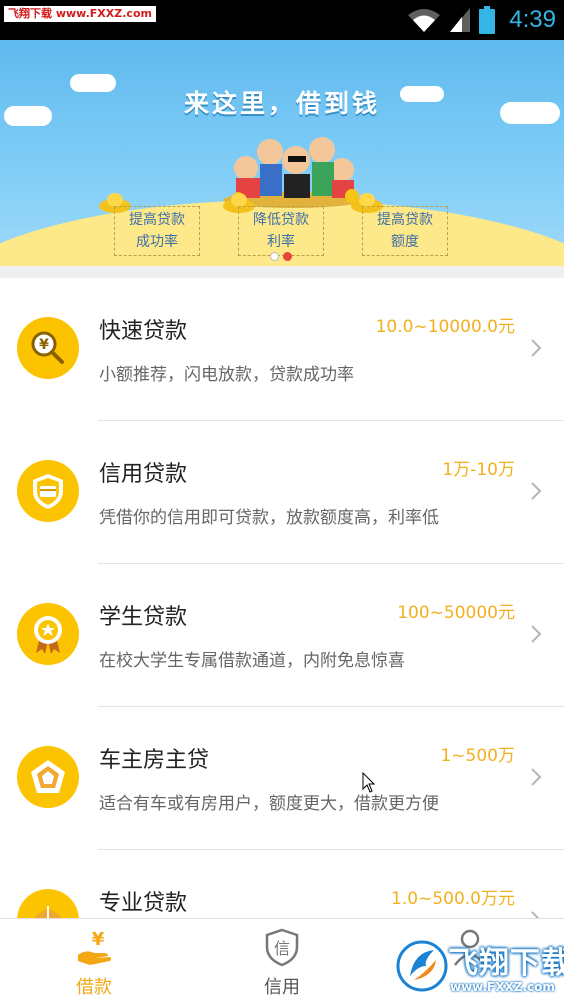 This screenshot has width=564, height=1004. I want to click on magnifier-yen-icon: ¥, so click(48, 348).